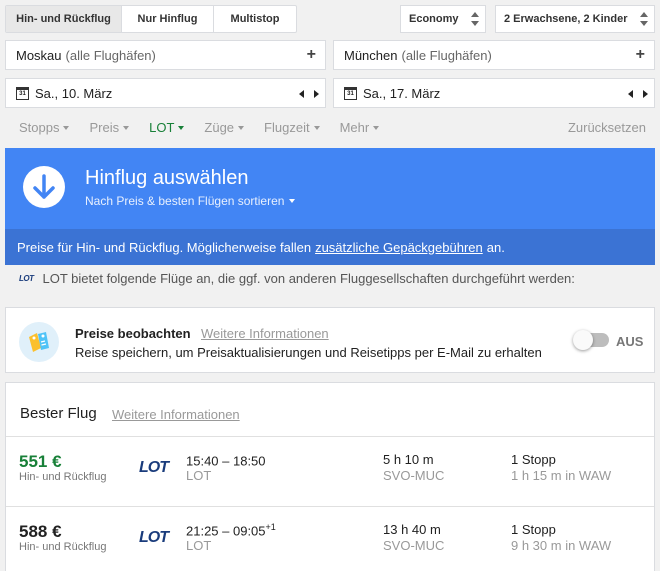  What do you see at coordinates (190, 201) in the screenshot?
I see `sort-dropdown: Nach Preis & besten Flügen sortieren` at bounding box center [190, 201].